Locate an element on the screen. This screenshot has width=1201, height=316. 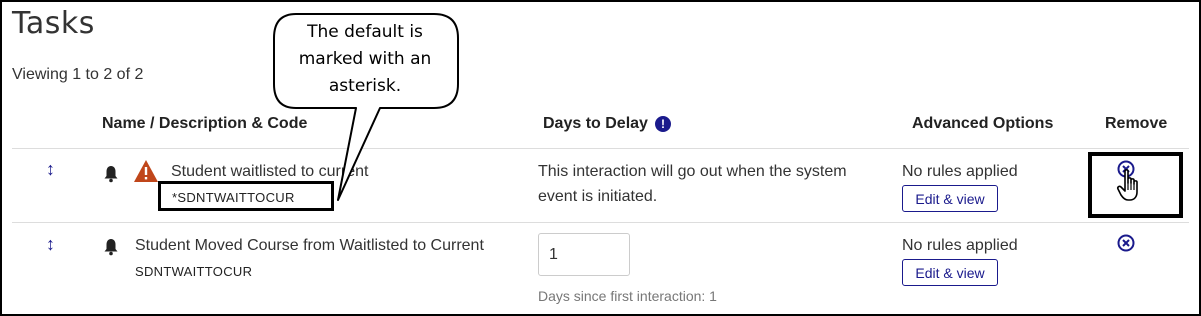
task-code: SDNTWAITTOCUR is located at coordinates (194, 271).